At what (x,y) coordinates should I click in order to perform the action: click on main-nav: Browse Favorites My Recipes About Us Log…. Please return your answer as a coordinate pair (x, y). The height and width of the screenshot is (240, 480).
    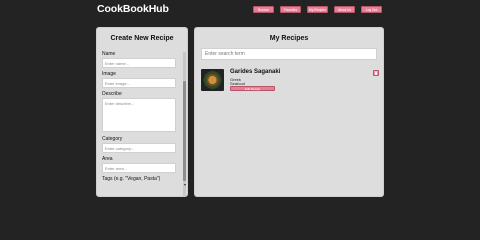
    Looking at the image, I should click on (317, 9).